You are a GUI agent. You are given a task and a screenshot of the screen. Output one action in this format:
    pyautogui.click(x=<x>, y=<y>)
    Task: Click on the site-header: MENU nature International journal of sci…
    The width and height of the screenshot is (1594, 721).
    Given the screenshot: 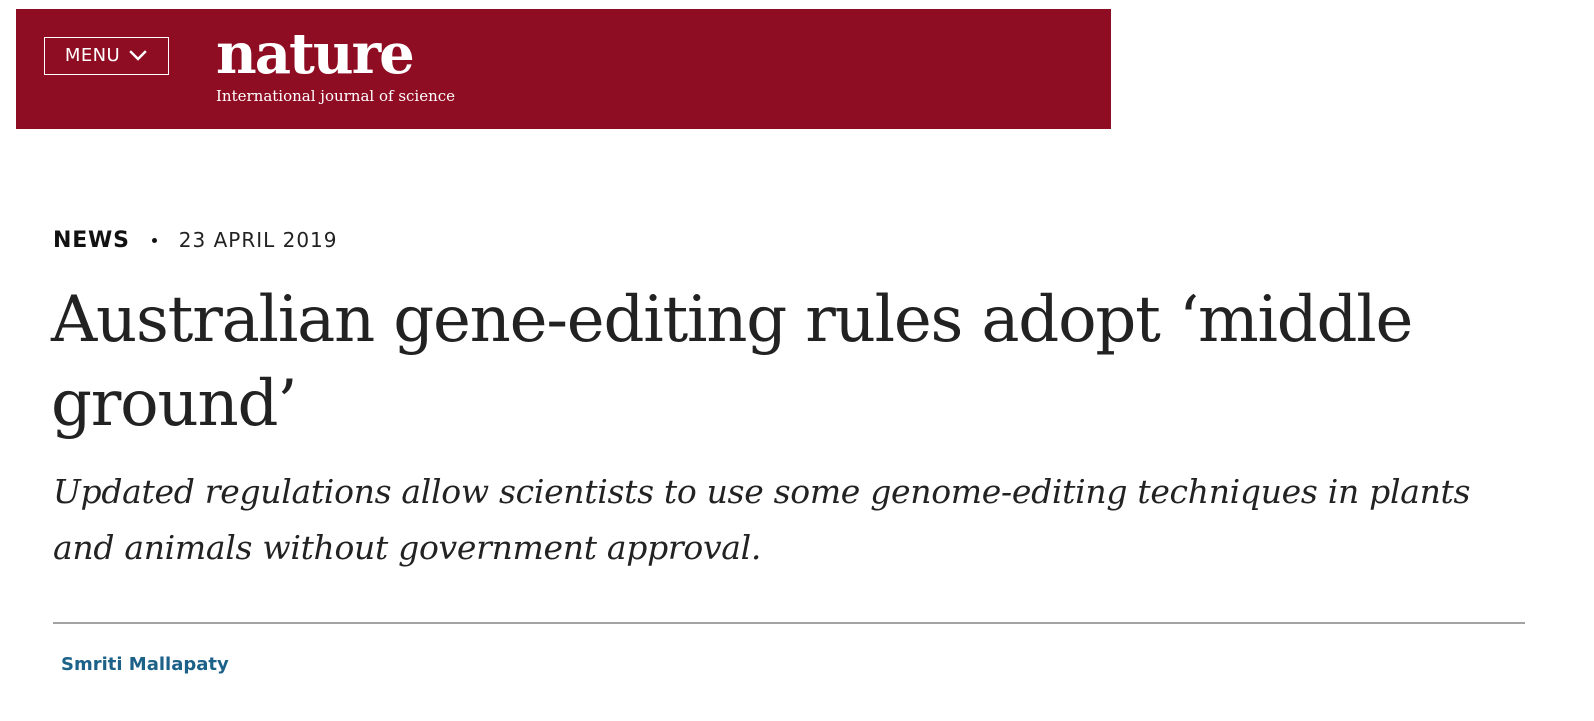 What is the action you would take?
    pyautogui.click(x=563, y=69)
    